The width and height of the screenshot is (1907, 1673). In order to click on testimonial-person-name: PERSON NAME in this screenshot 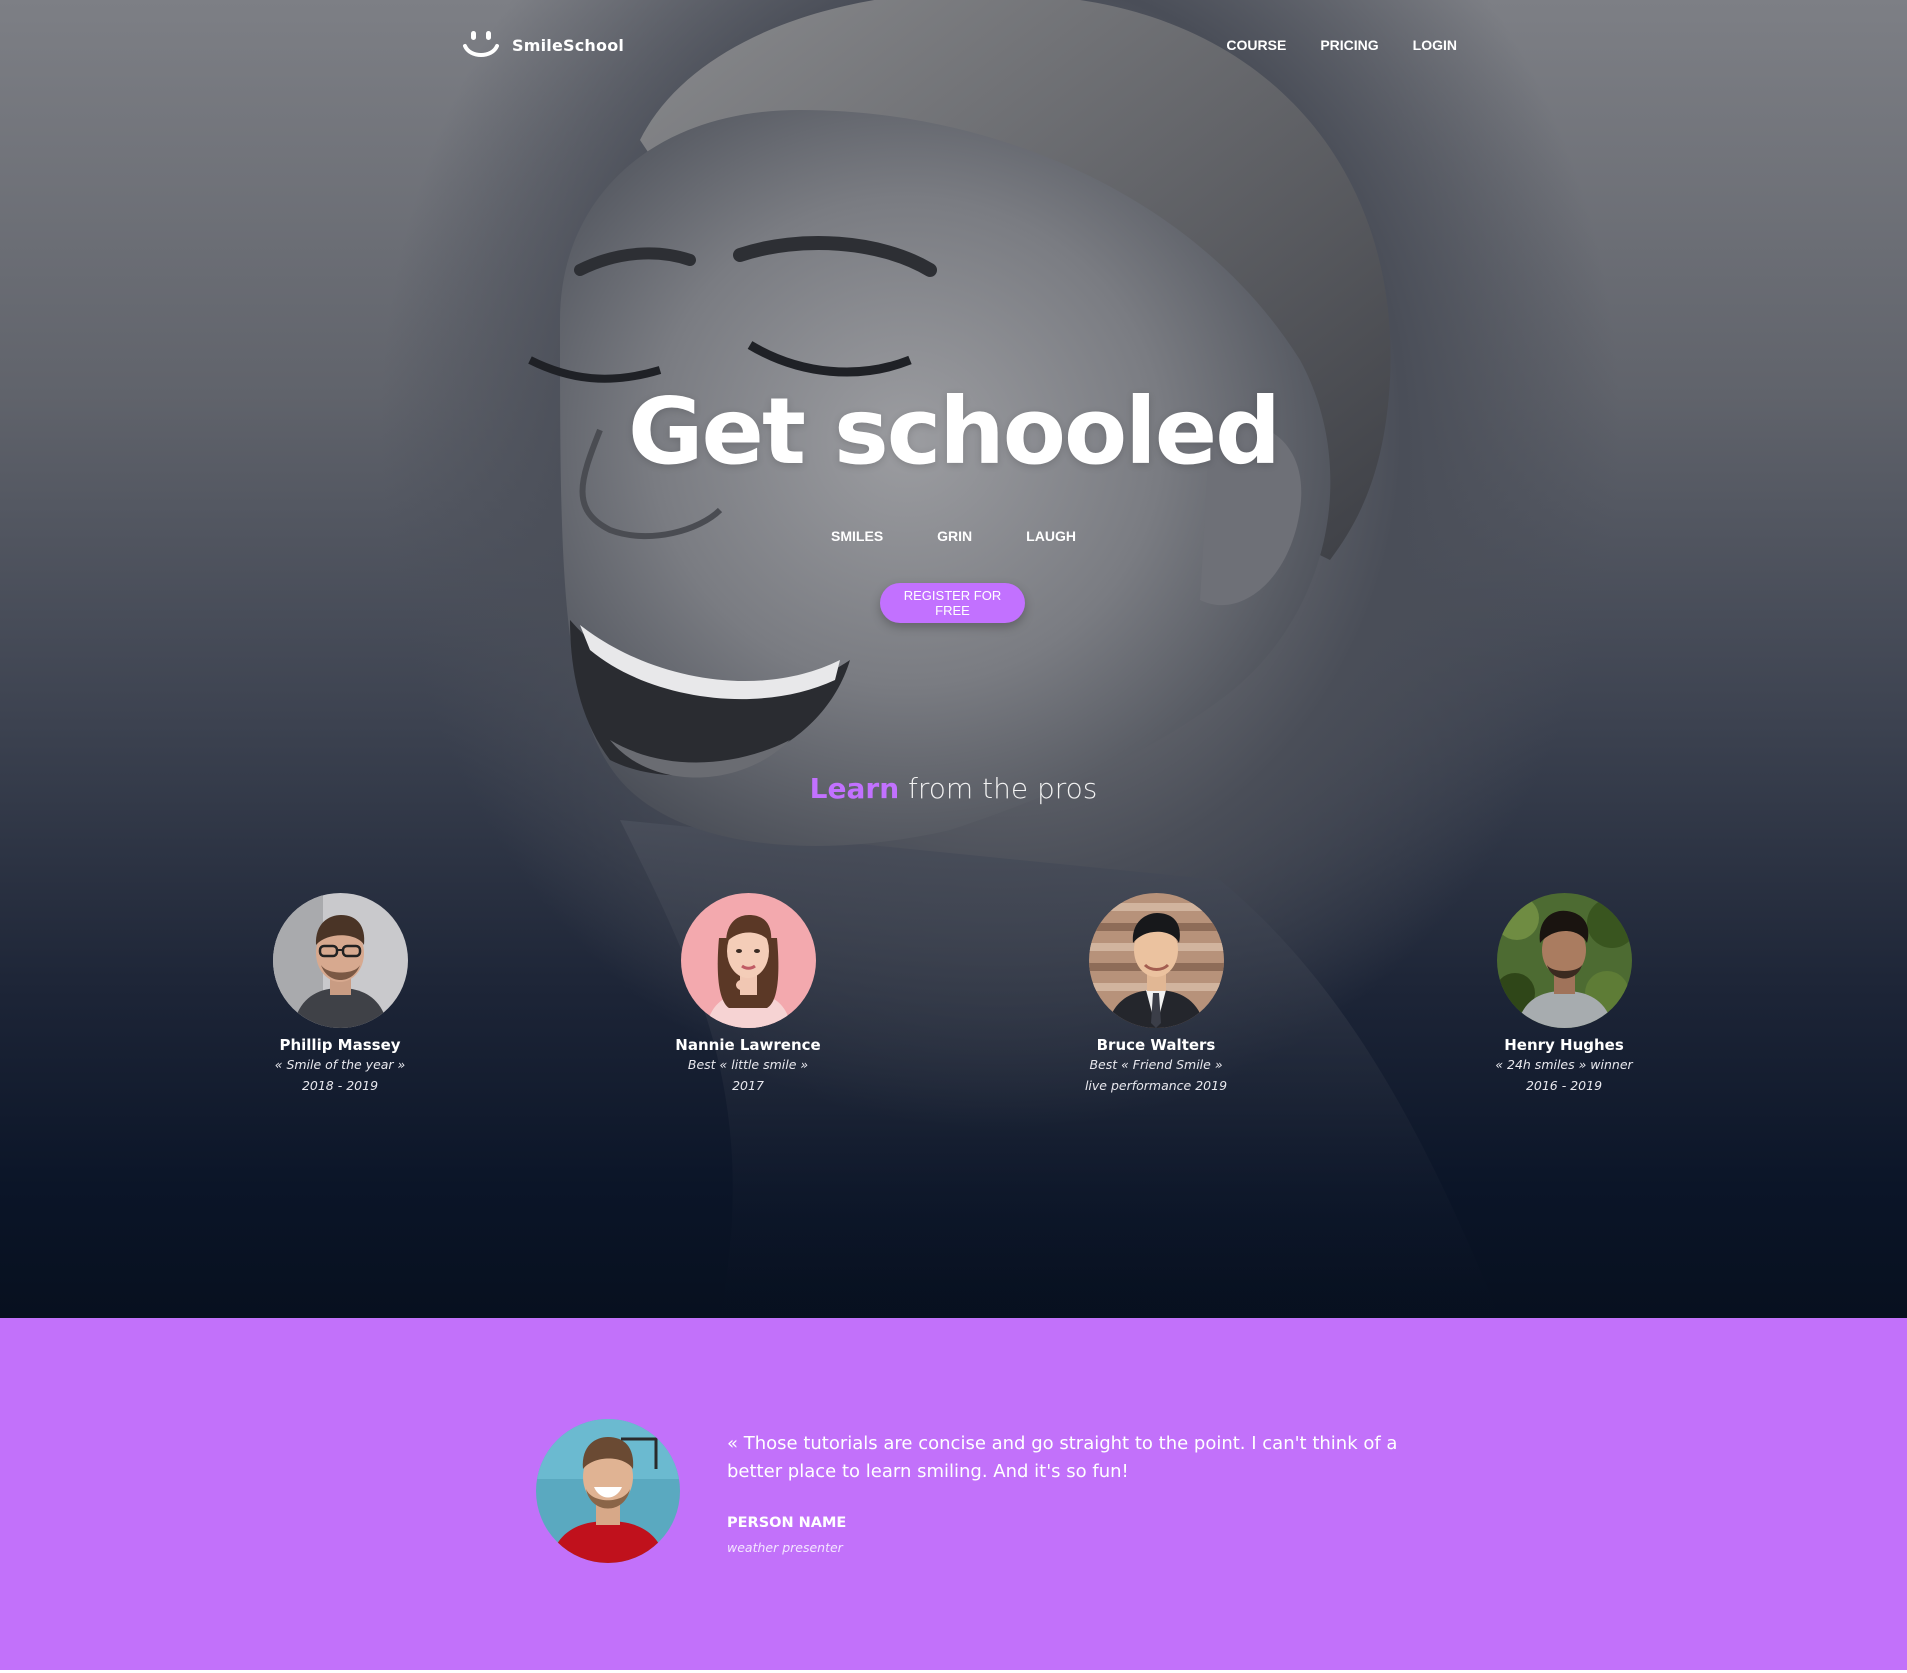, I will do `click(787, 1523)`.